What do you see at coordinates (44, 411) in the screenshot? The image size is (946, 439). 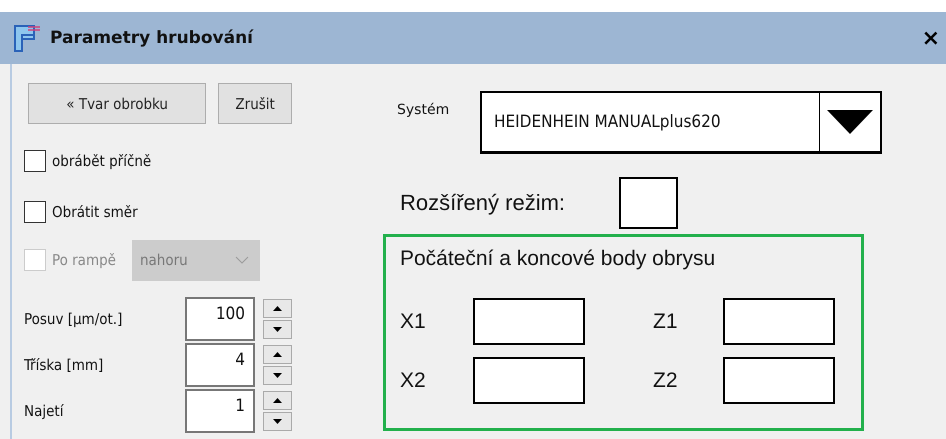 I see `parameter-label: Najetí` at bounding box center [44, 411].